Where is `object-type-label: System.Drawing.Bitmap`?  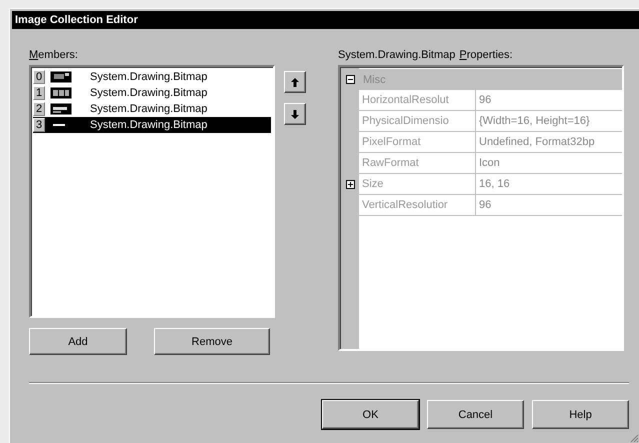
object-type-label: System.Drawing.Bitmap is located at coordinates (397, 55).